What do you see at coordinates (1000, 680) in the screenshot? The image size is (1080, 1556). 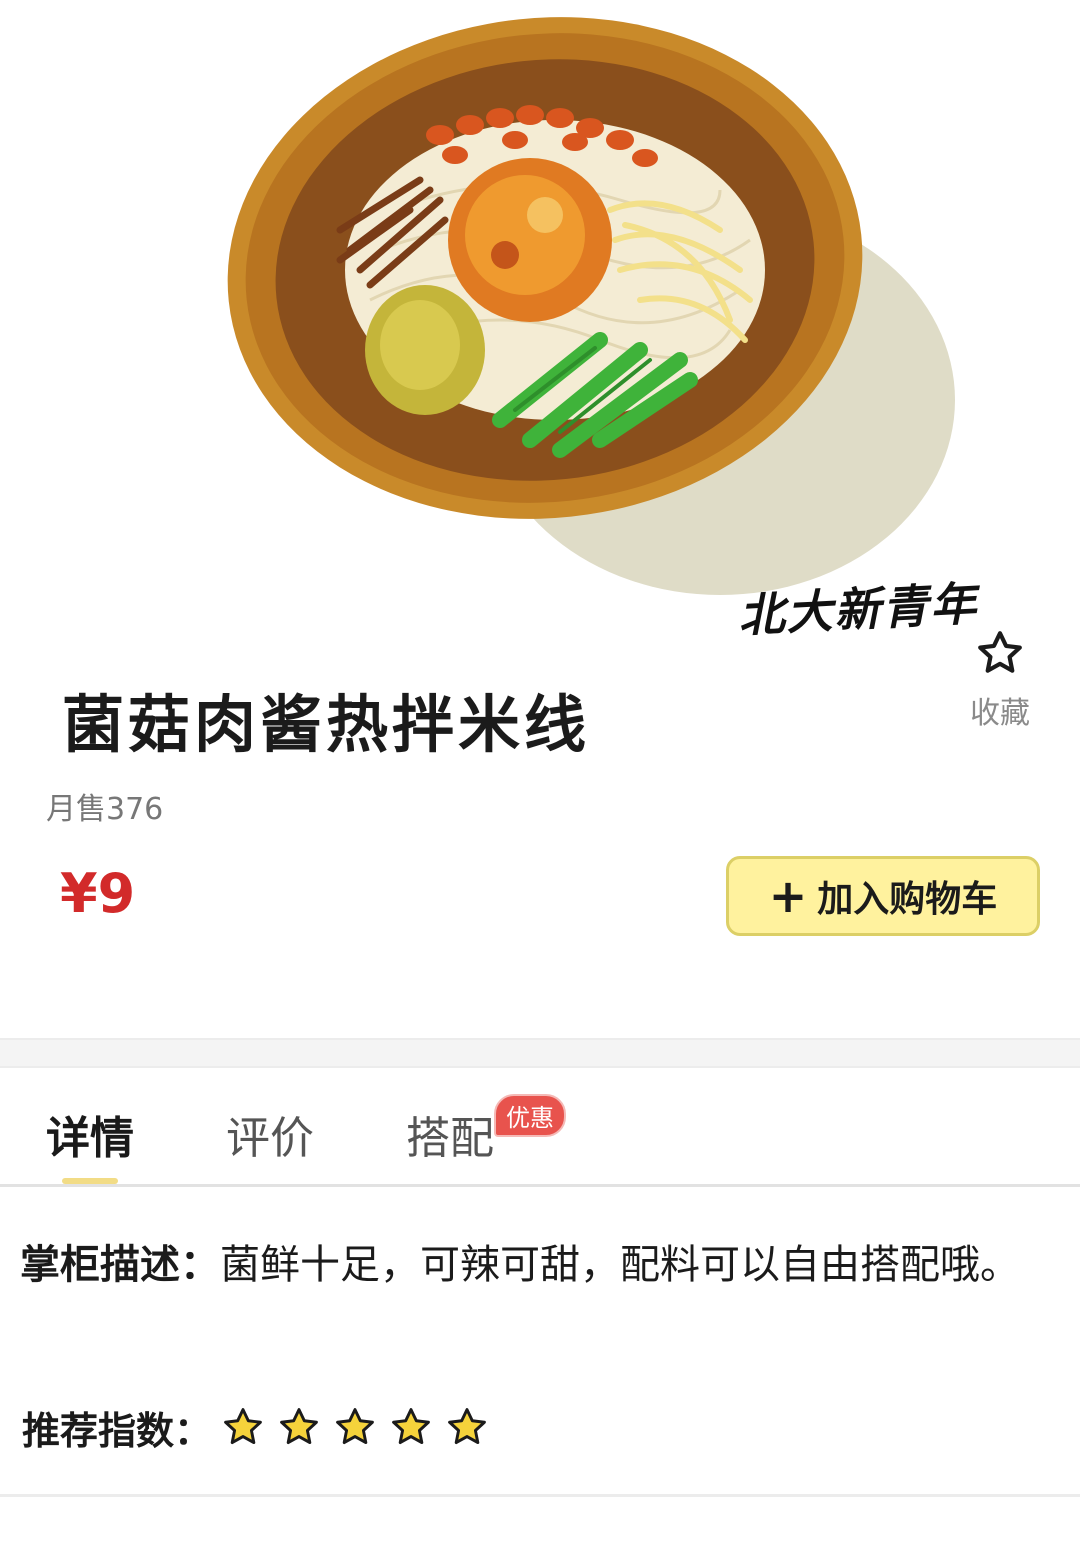 I see `favorite-button: 收藏` at bounding box center [1000, 680].